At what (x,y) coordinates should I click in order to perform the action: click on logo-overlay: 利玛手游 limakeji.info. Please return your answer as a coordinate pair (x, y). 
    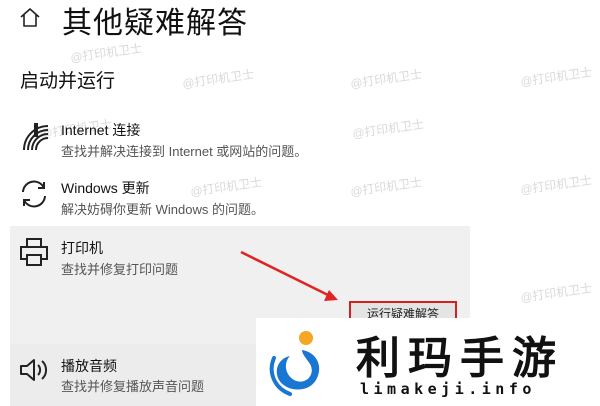
    Looking at the image, I should click on (428, 362).